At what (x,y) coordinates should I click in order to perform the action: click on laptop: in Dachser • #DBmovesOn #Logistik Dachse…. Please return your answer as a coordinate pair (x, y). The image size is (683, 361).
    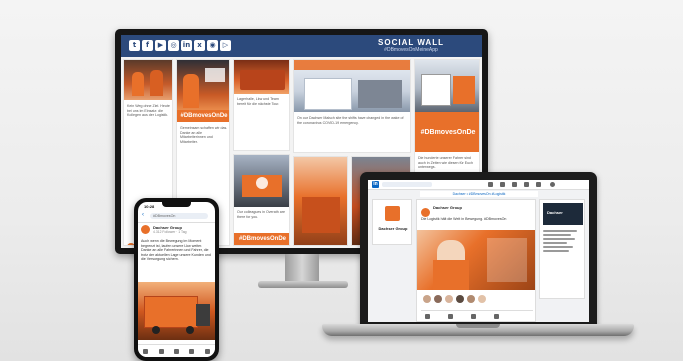
    Looking at the image, I should click on (478, 249).